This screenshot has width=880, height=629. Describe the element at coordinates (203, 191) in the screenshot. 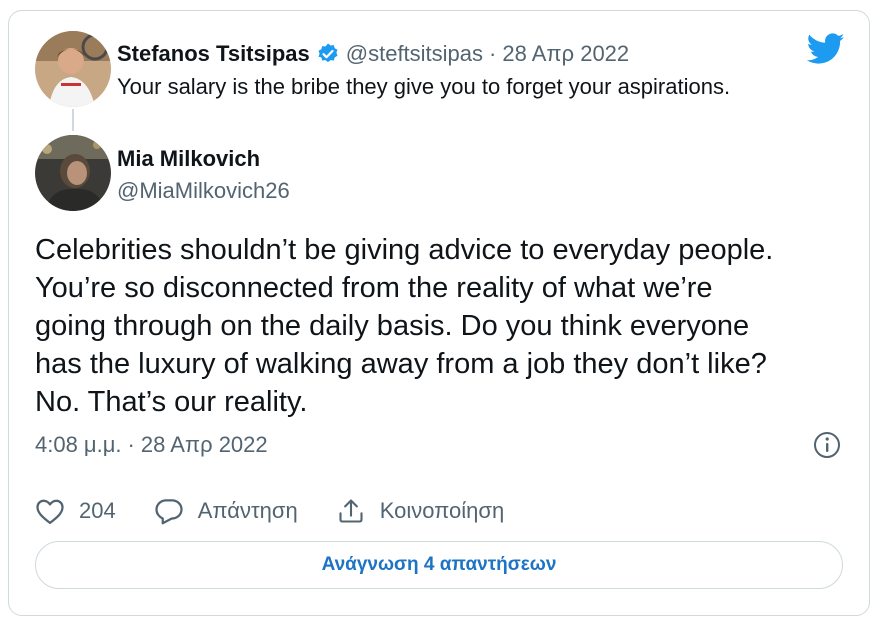

I see `author-handle: @MiaMilkovich26` at that location.